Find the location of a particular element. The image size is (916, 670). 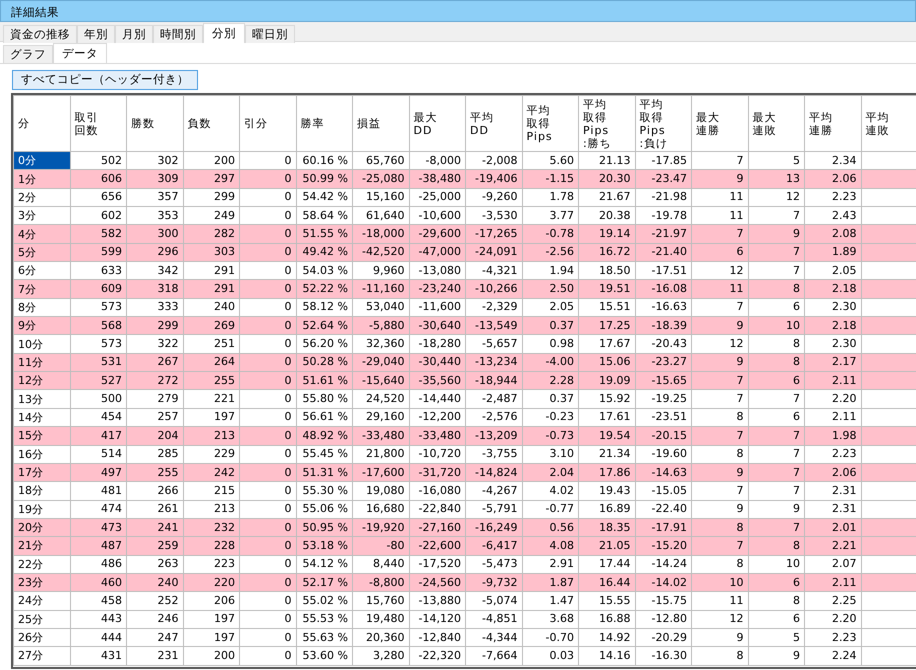

table-cell: -6,417 is located at coordinates (494, 546).